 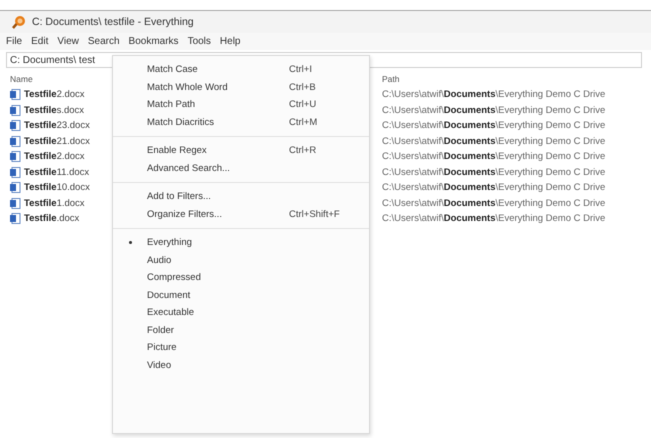 I want to click on magnifier-icon, so click(x=19, y=22).